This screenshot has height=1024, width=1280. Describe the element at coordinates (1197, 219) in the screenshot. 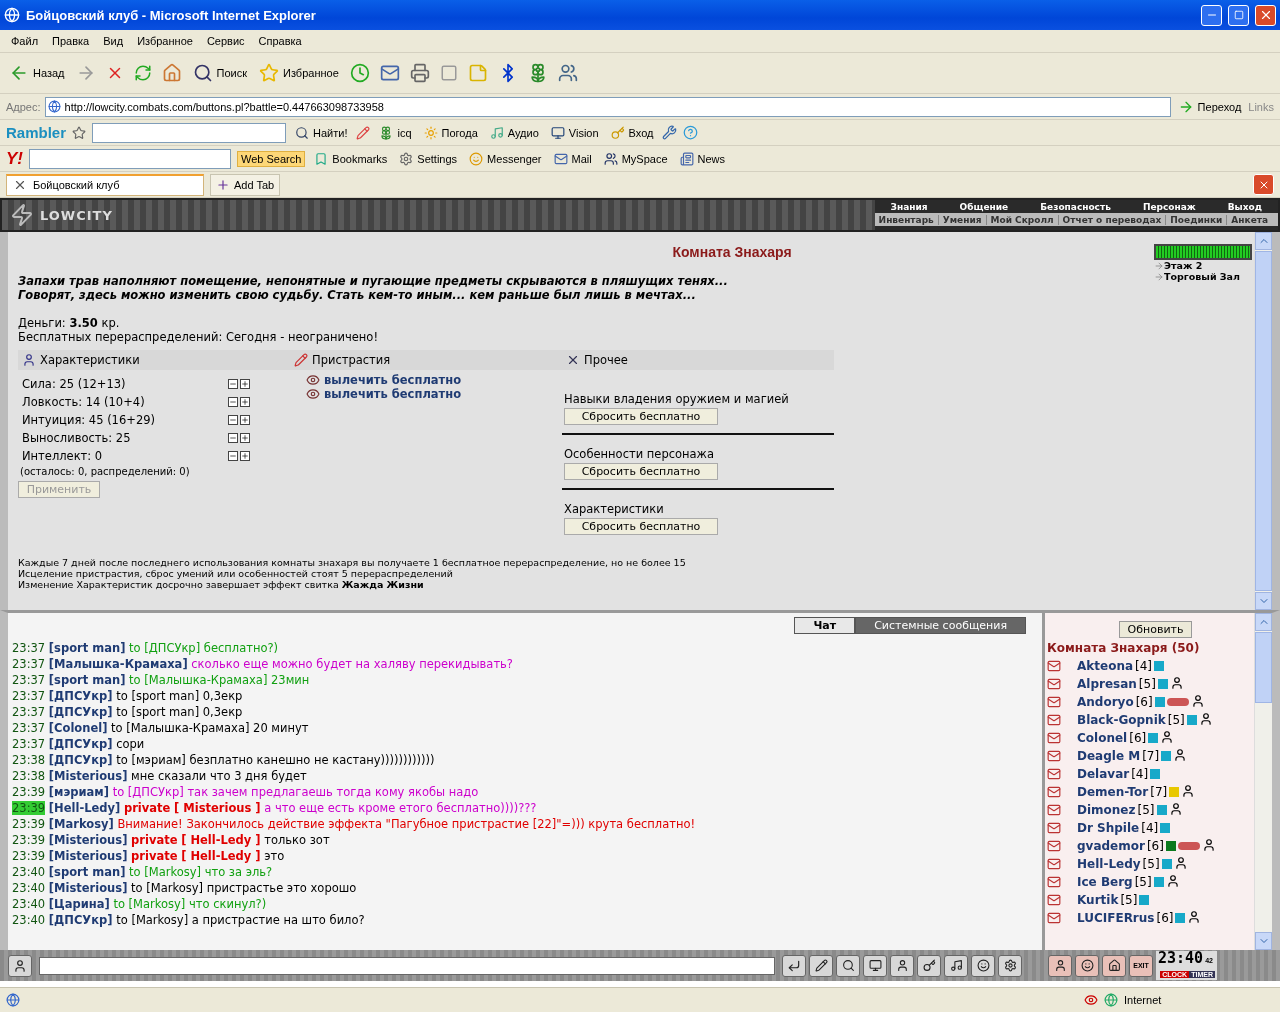

I see `nav-link: Поединки` at that location.